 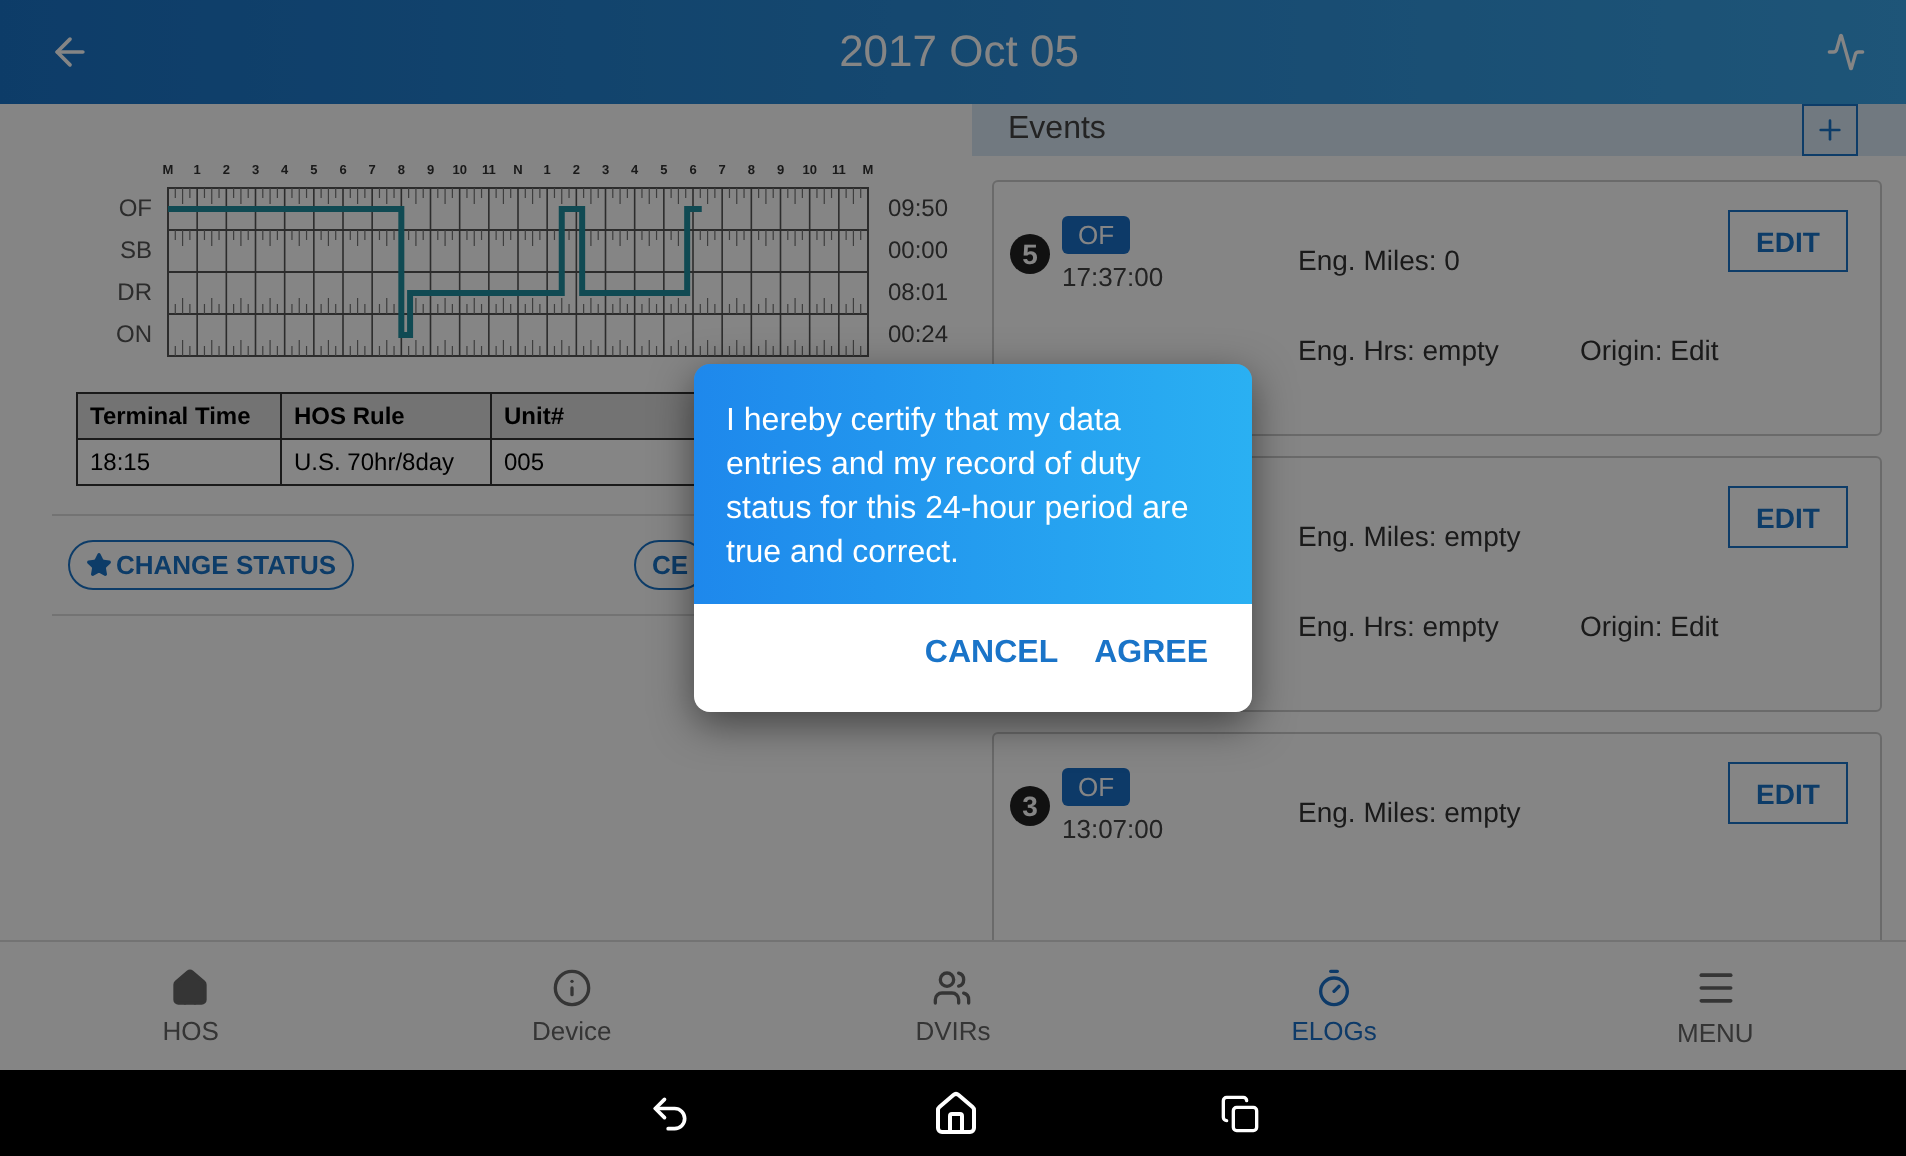 What do you see at coordinates (134, 335) in the screenshot?
I see `status-row-label: ON` at bounding box center [134, 335].